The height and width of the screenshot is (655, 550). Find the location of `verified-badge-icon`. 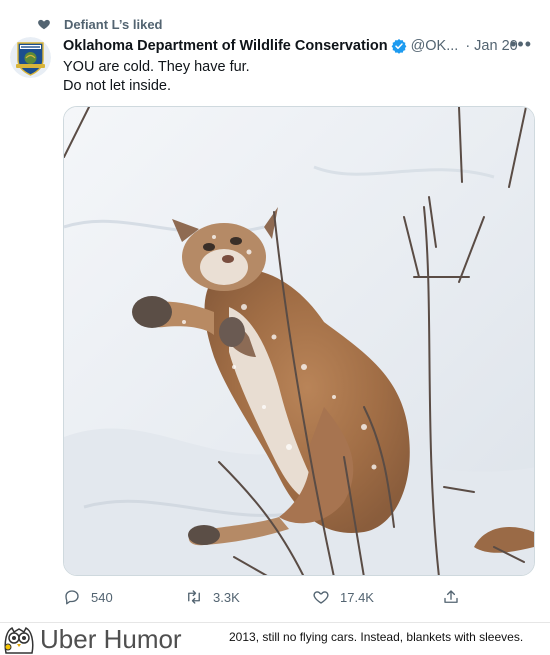

verified-badge-icon is located at coordinates (398, 46).